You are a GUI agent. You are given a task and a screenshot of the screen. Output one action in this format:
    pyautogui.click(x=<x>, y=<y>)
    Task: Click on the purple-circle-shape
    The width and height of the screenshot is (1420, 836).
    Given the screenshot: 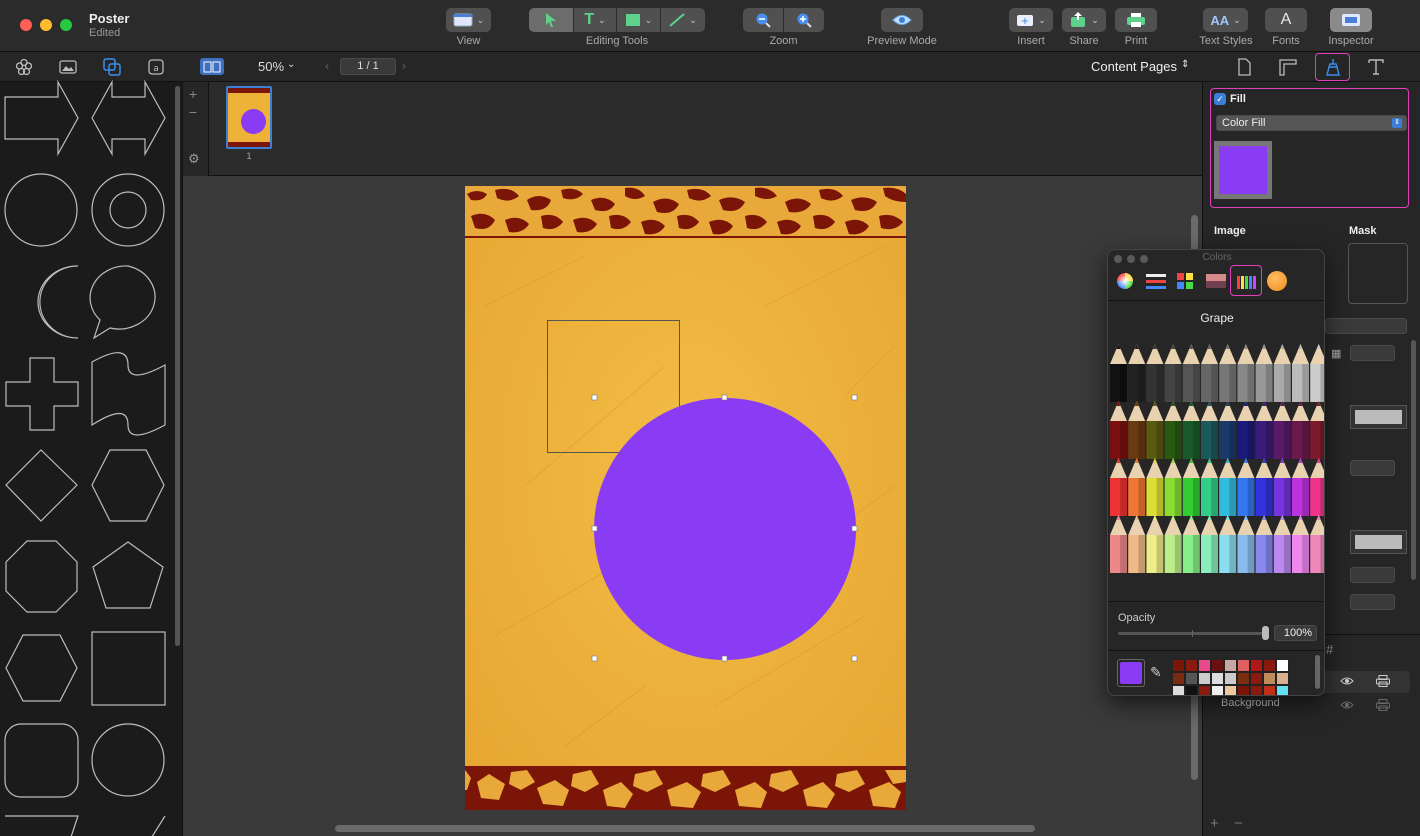 What is the action you would take?
    pyautogui.click(x=725, y=529)
    